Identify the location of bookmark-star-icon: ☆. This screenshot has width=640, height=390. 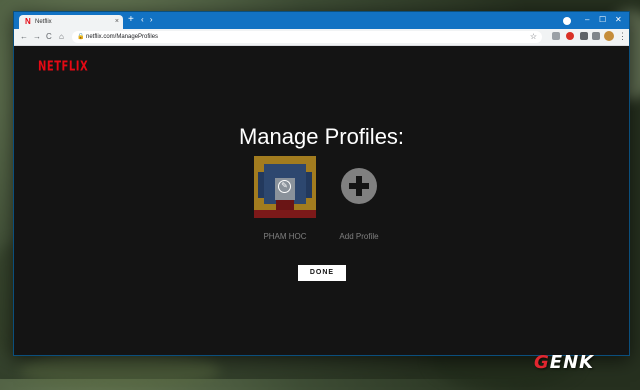
(533, 37).